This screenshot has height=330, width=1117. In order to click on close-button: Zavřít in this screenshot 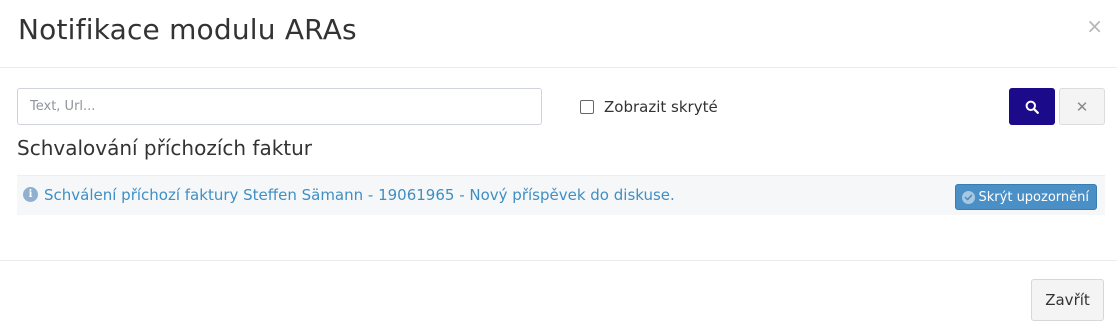, I will do `click(1067, 300)`.